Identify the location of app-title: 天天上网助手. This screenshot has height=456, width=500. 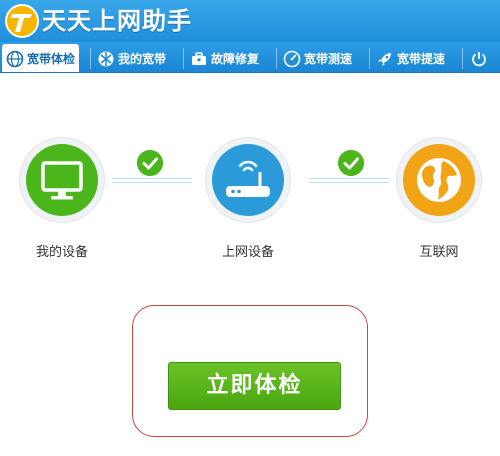
(117, 21).